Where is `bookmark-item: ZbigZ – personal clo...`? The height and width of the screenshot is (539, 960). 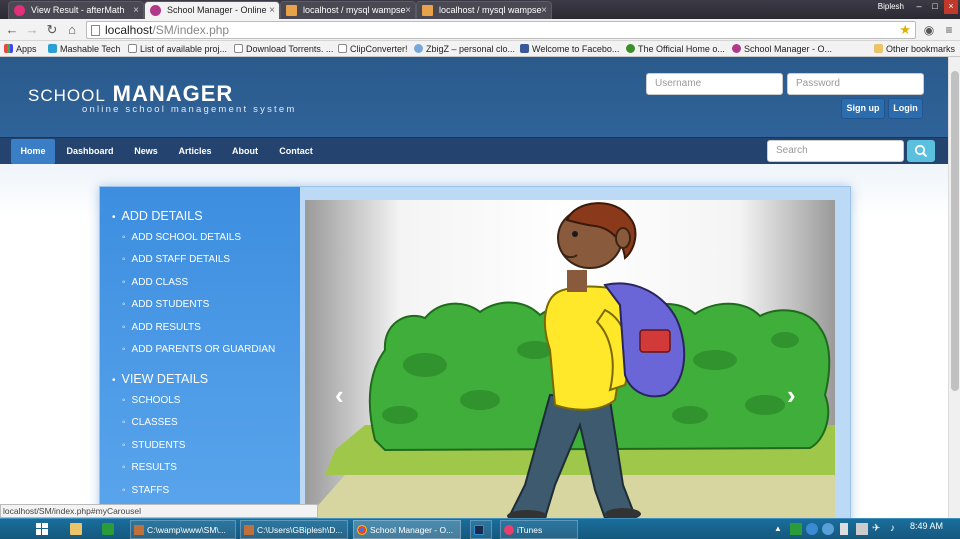
bookmark-item: ZbigZ – personal clo... is located at coordinates (464, 49).